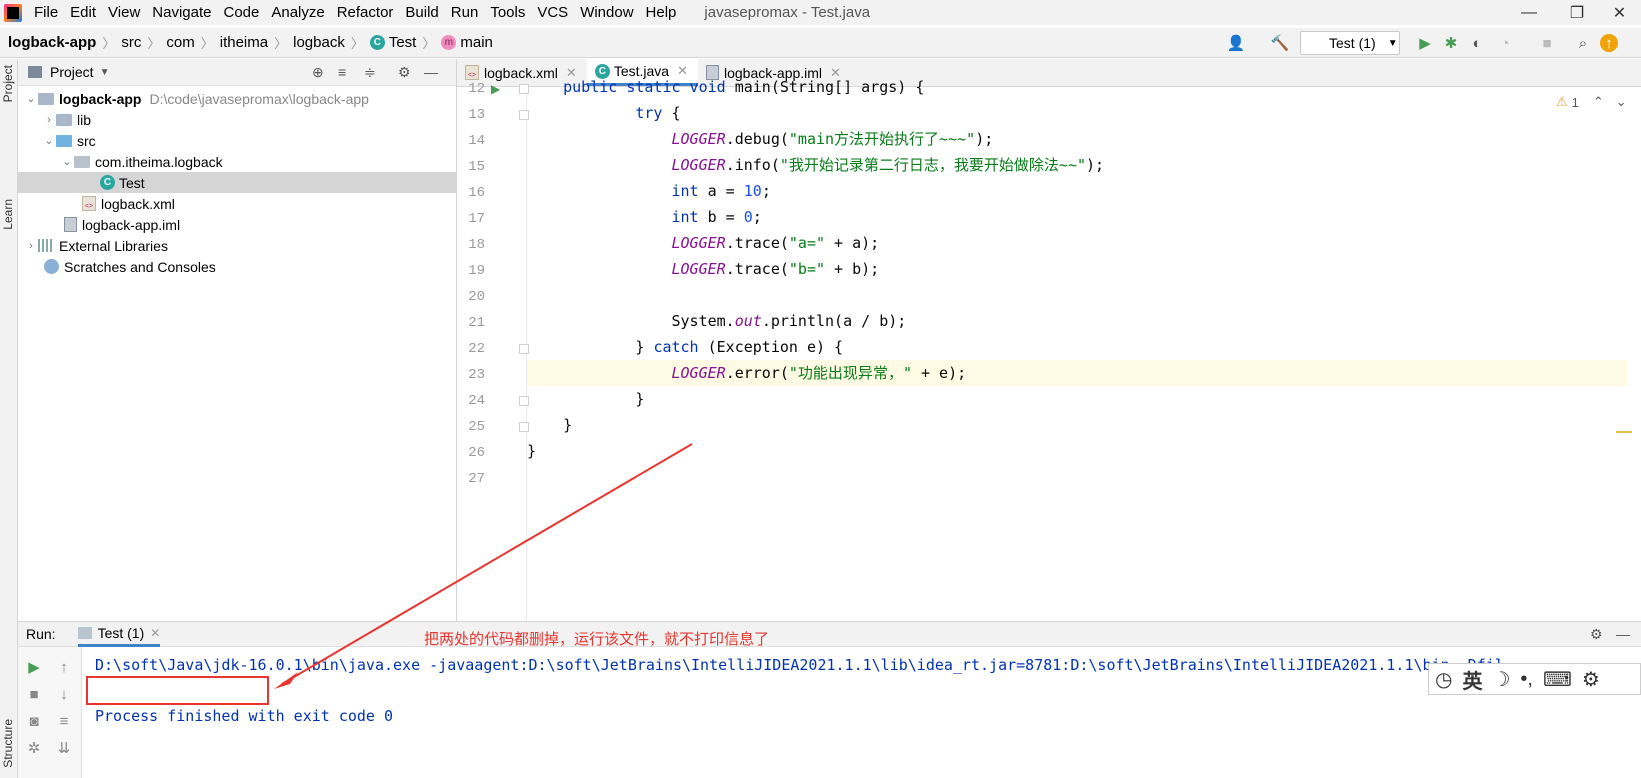 This screenshot has width=1641, height=778. What do you see at coordinates (1609, 43) in the screenshot?
I see `update-icon: ↑` at bounding box center [1609, 43].